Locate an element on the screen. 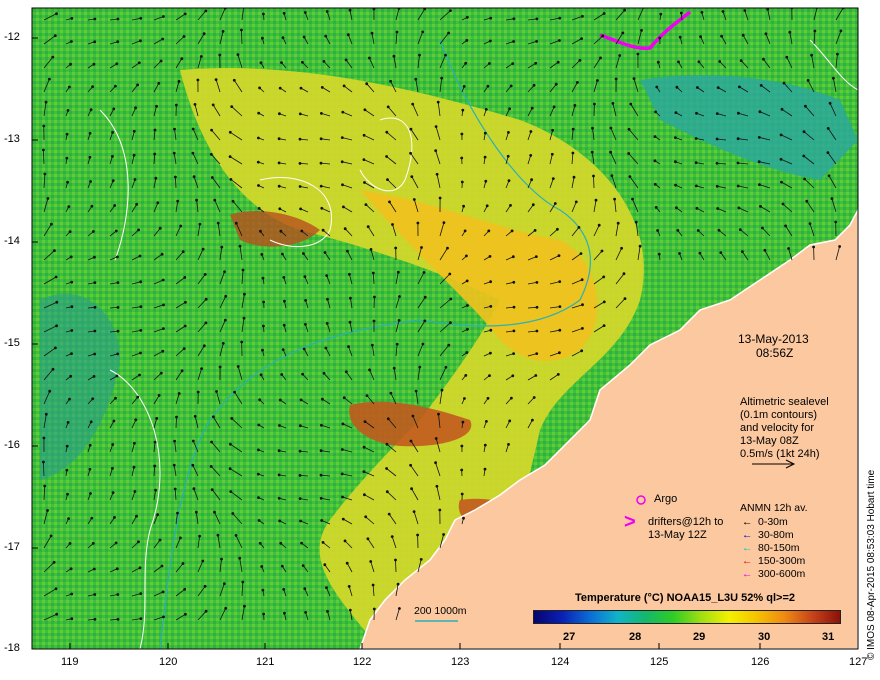  map-time: 08:56Z is located at coordinates (775, 353).